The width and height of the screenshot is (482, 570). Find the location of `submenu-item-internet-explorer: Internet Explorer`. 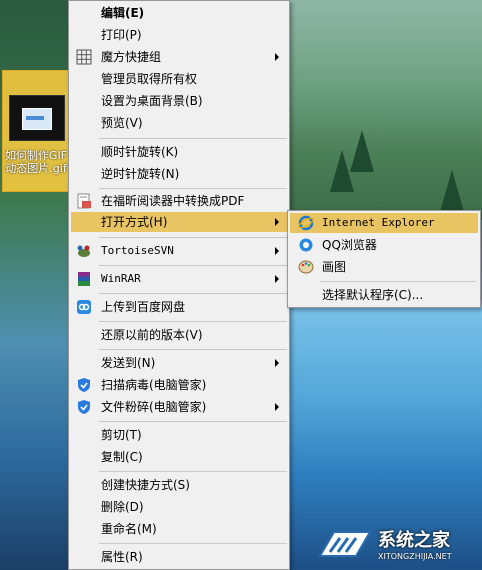

submenu-item-internet-explorer: Internet Explorer is located at coordinates (384, 223).